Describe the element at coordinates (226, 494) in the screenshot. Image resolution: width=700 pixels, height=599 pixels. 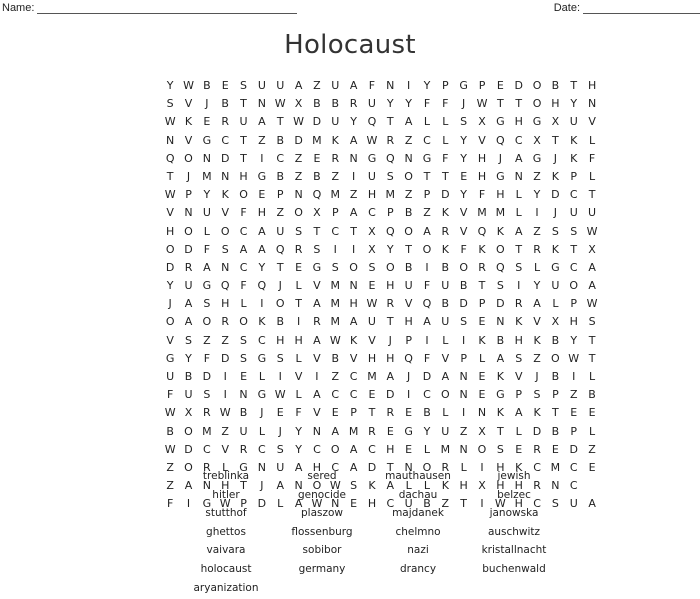
I see `word-list-item: hitler` at that location.